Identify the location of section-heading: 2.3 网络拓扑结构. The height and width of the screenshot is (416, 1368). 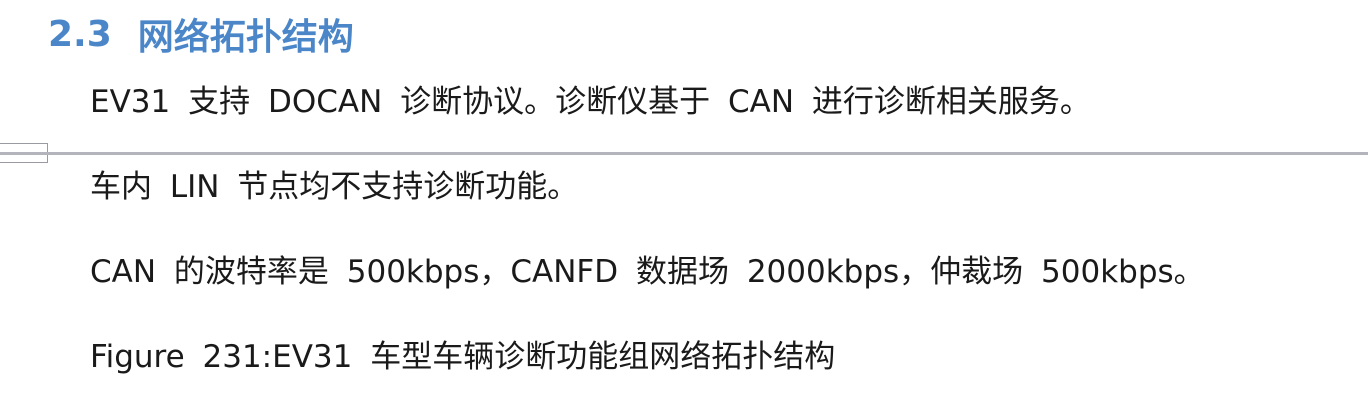
(201, 34).